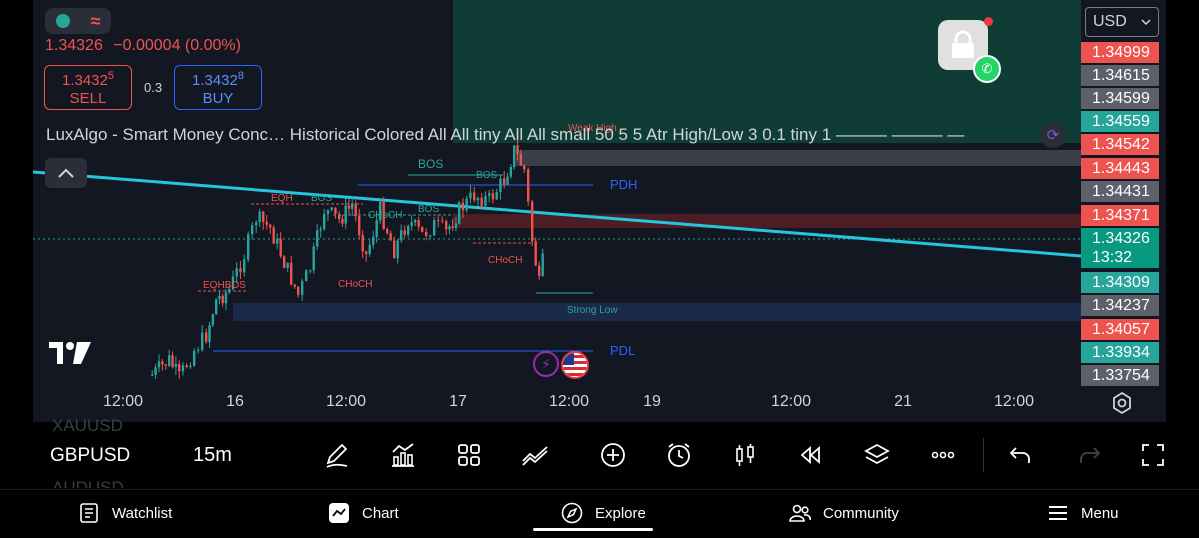  What do you see at coordinates (1120, 215) in the screenshot?
I see `price-level-tag: 1.34371` at bounding box center [1120, 215].